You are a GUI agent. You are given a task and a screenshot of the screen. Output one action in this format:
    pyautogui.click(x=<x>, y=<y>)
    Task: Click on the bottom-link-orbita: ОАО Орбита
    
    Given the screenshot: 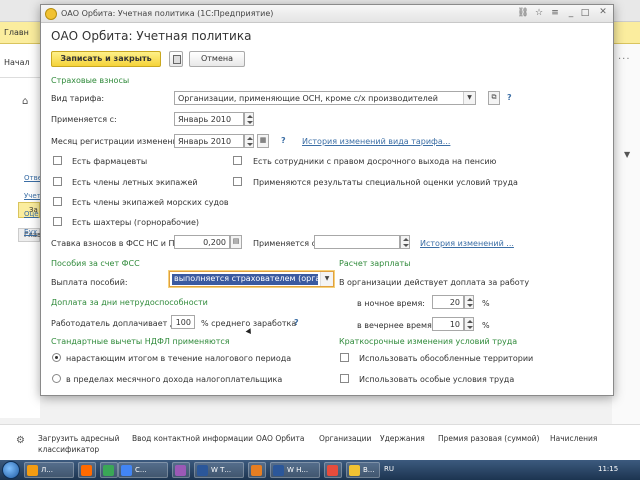 What is the action you would take?
    pyautogui.click(x=280, y=438)
    